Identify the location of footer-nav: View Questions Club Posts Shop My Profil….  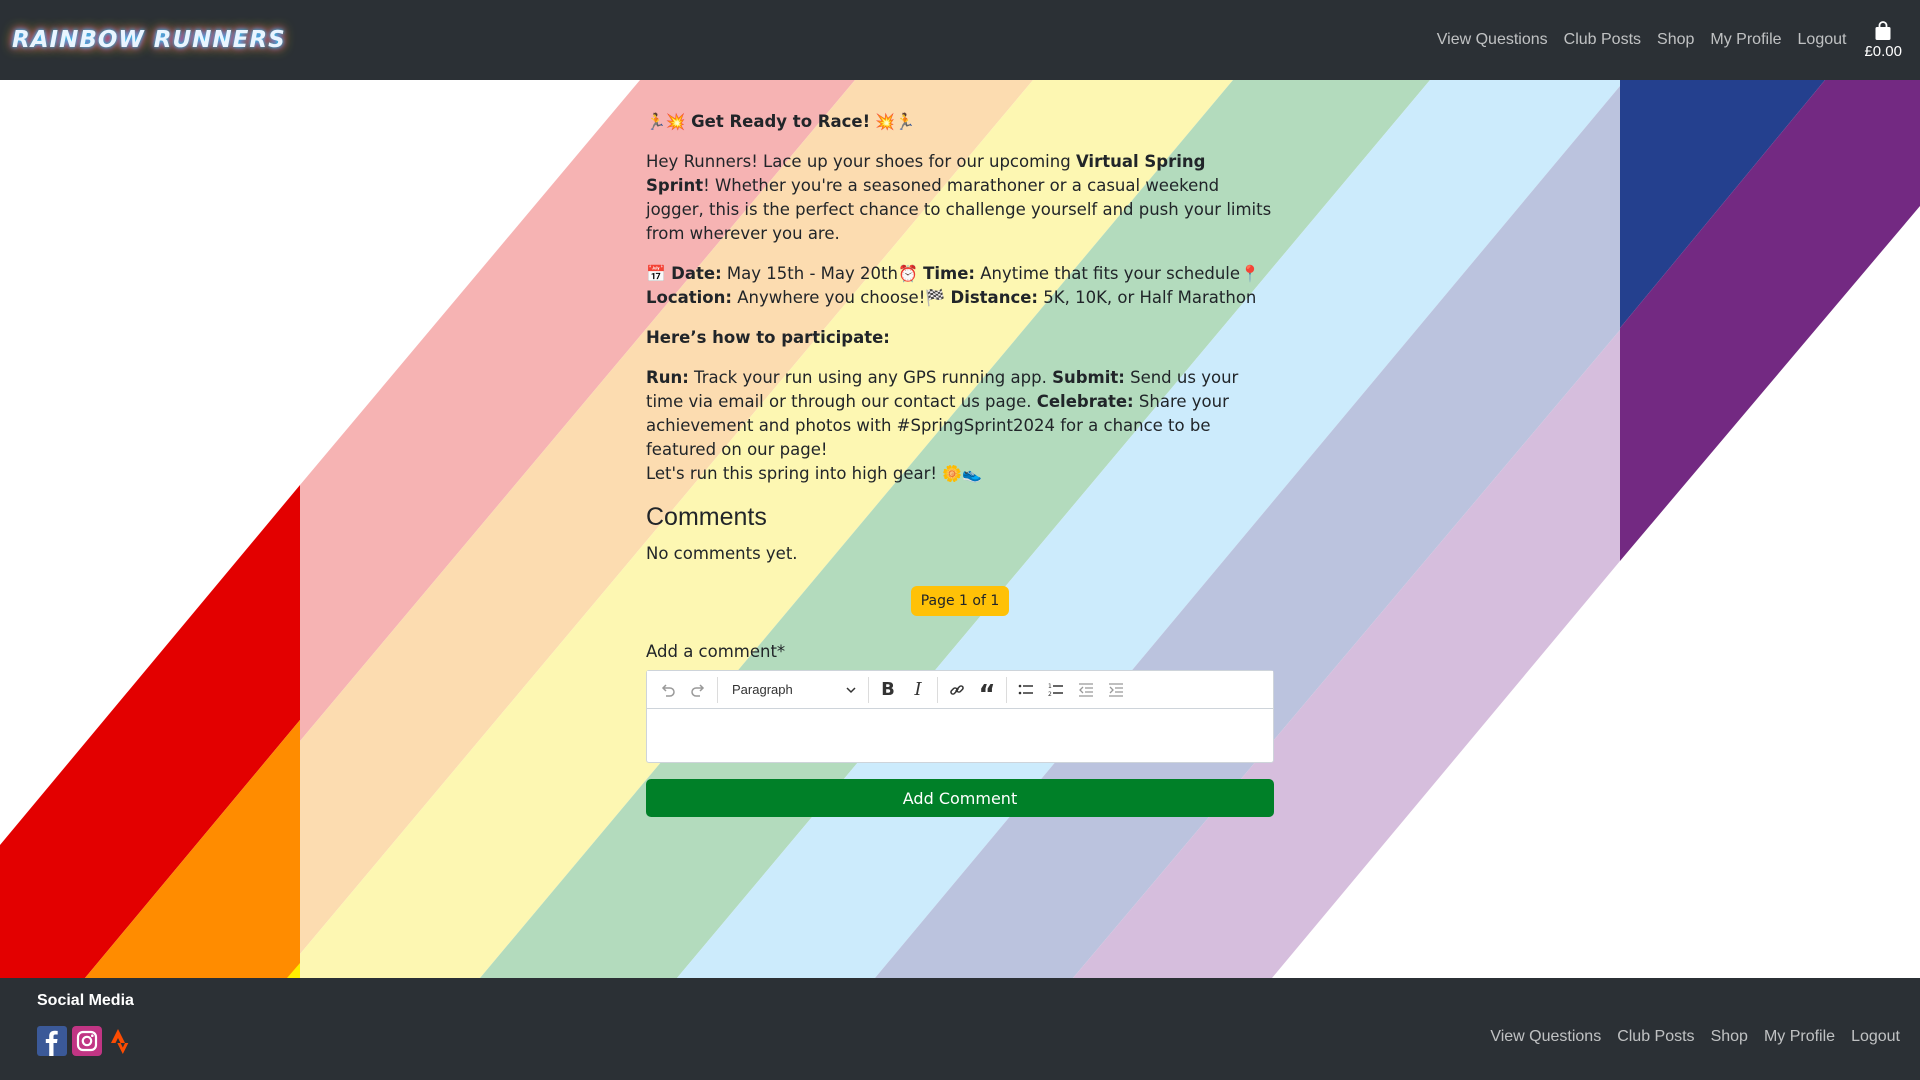
(1687, 1037).